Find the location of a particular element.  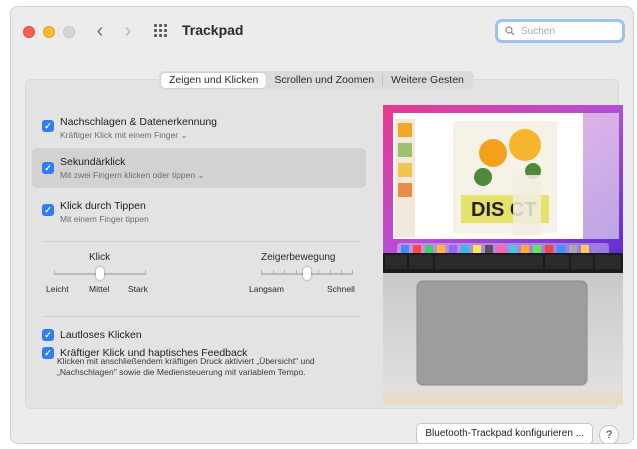

checkbox-kraeftiger-klick: ✓ is located at coordinates (48, 353).